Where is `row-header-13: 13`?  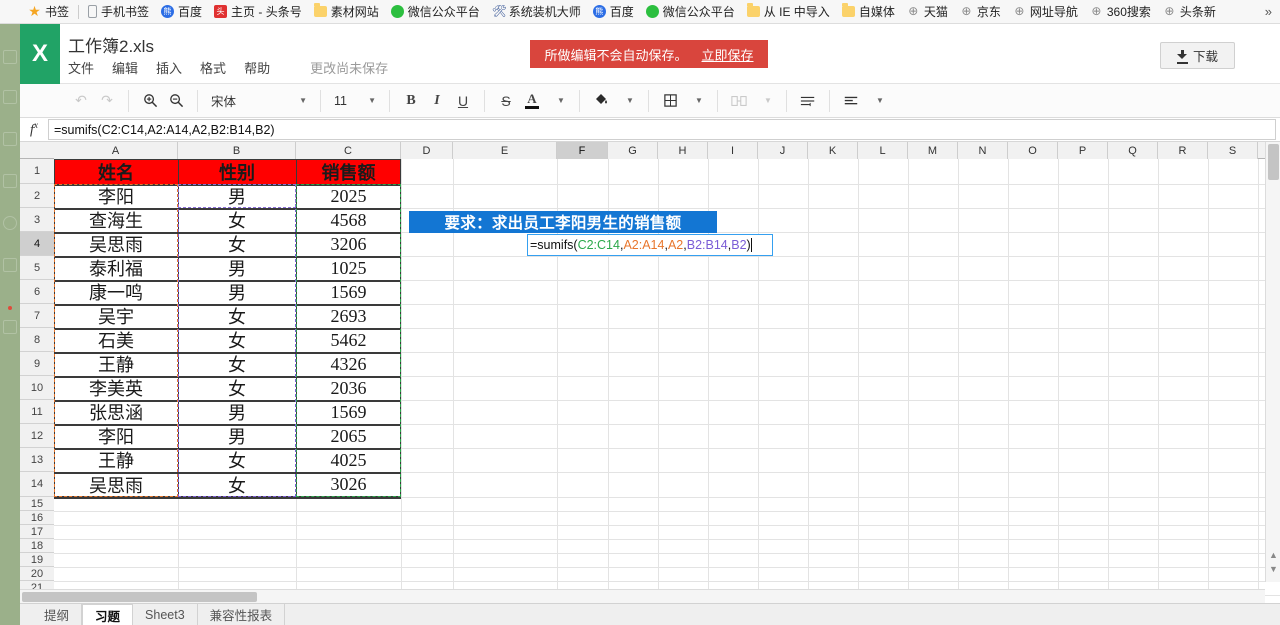
row-header-13: 13 is located at coordinates (37, 460).